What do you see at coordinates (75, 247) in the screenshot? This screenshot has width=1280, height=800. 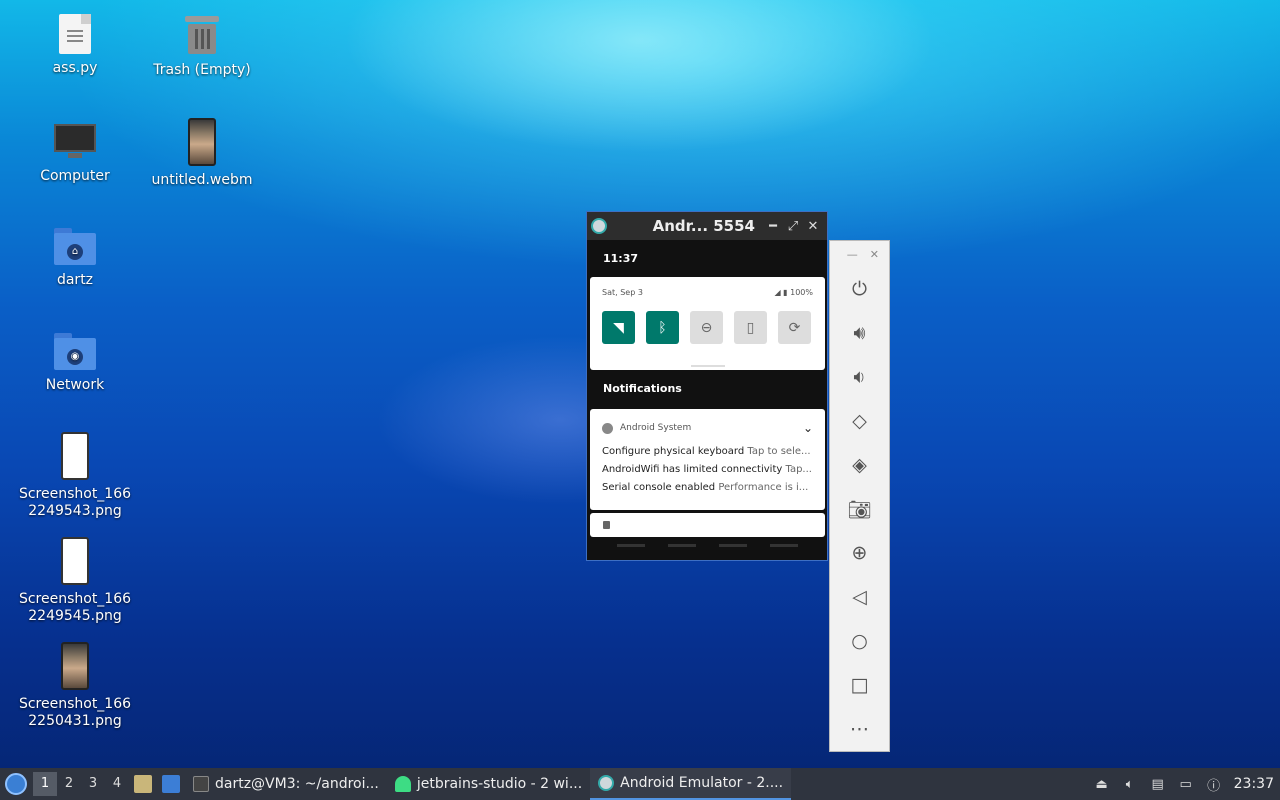 I see `home-folder-icon: ⌂` at bounding box center [75, 247].